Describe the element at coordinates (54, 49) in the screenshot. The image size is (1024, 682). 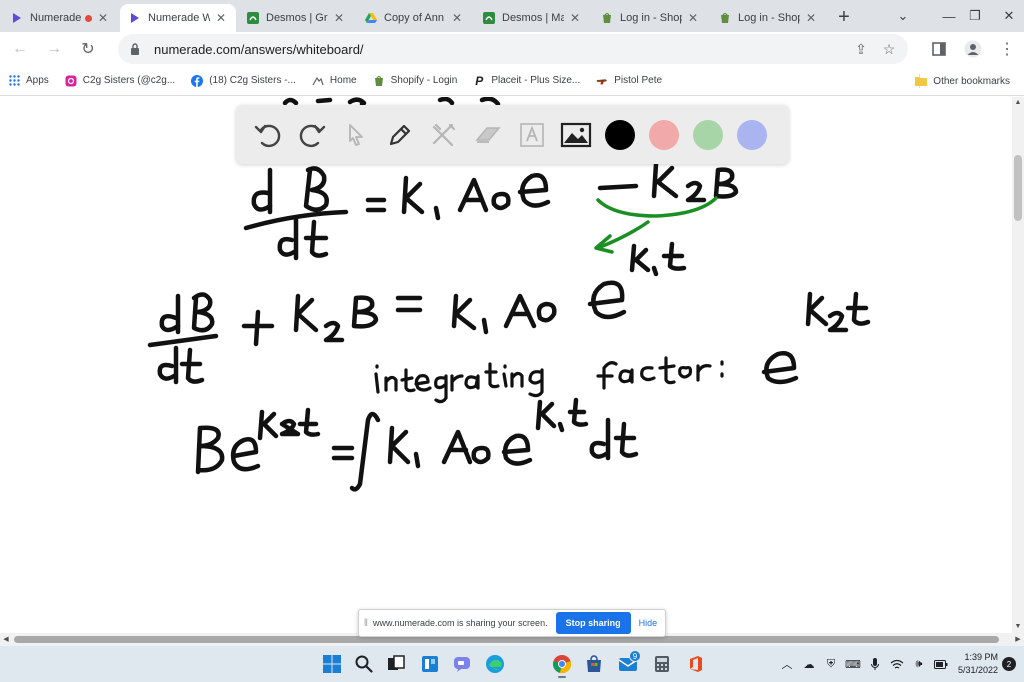
I see `forward-icon: →` at that location.